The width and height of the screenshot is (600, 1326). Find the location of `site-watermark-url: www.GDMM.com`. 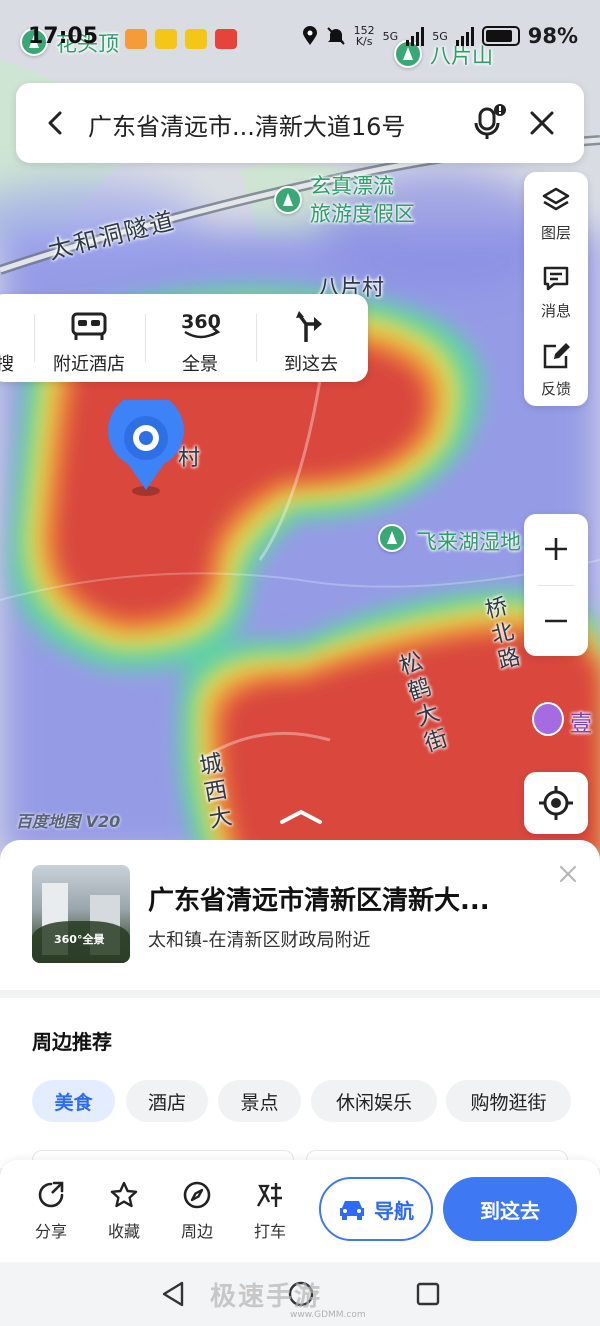

site-watermark-url: www.GDMM.com is located at coordinates (328, 1315).